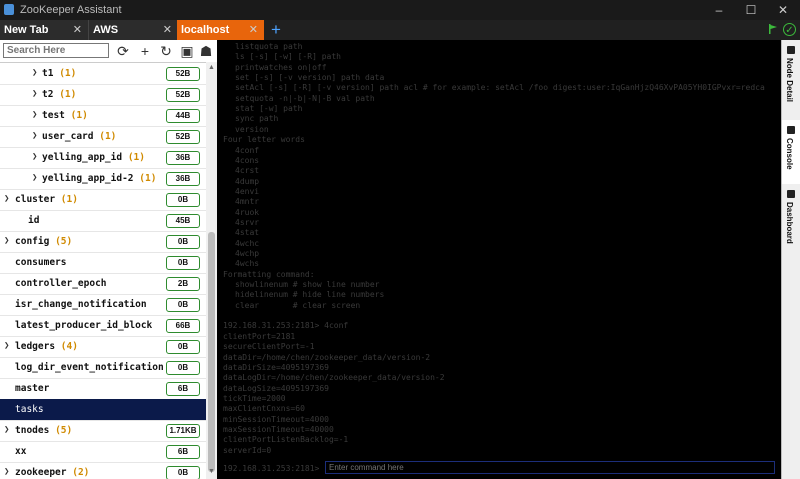  I want to click on size-badge: 2B, so click(183, 284).